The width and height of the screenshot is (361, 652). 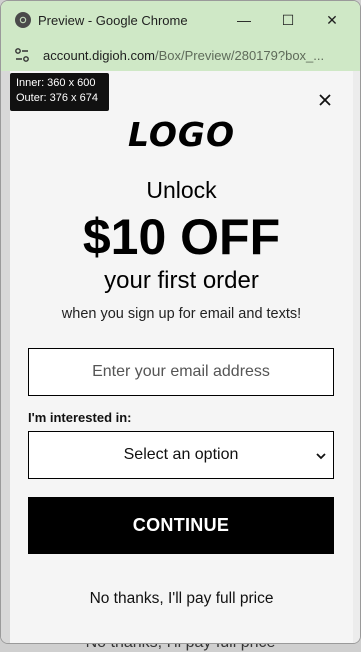 What do you see at coordinates (181, 280) in the screenshot?
I see `first-order-text: your first order` at bounding box center [181, 280].